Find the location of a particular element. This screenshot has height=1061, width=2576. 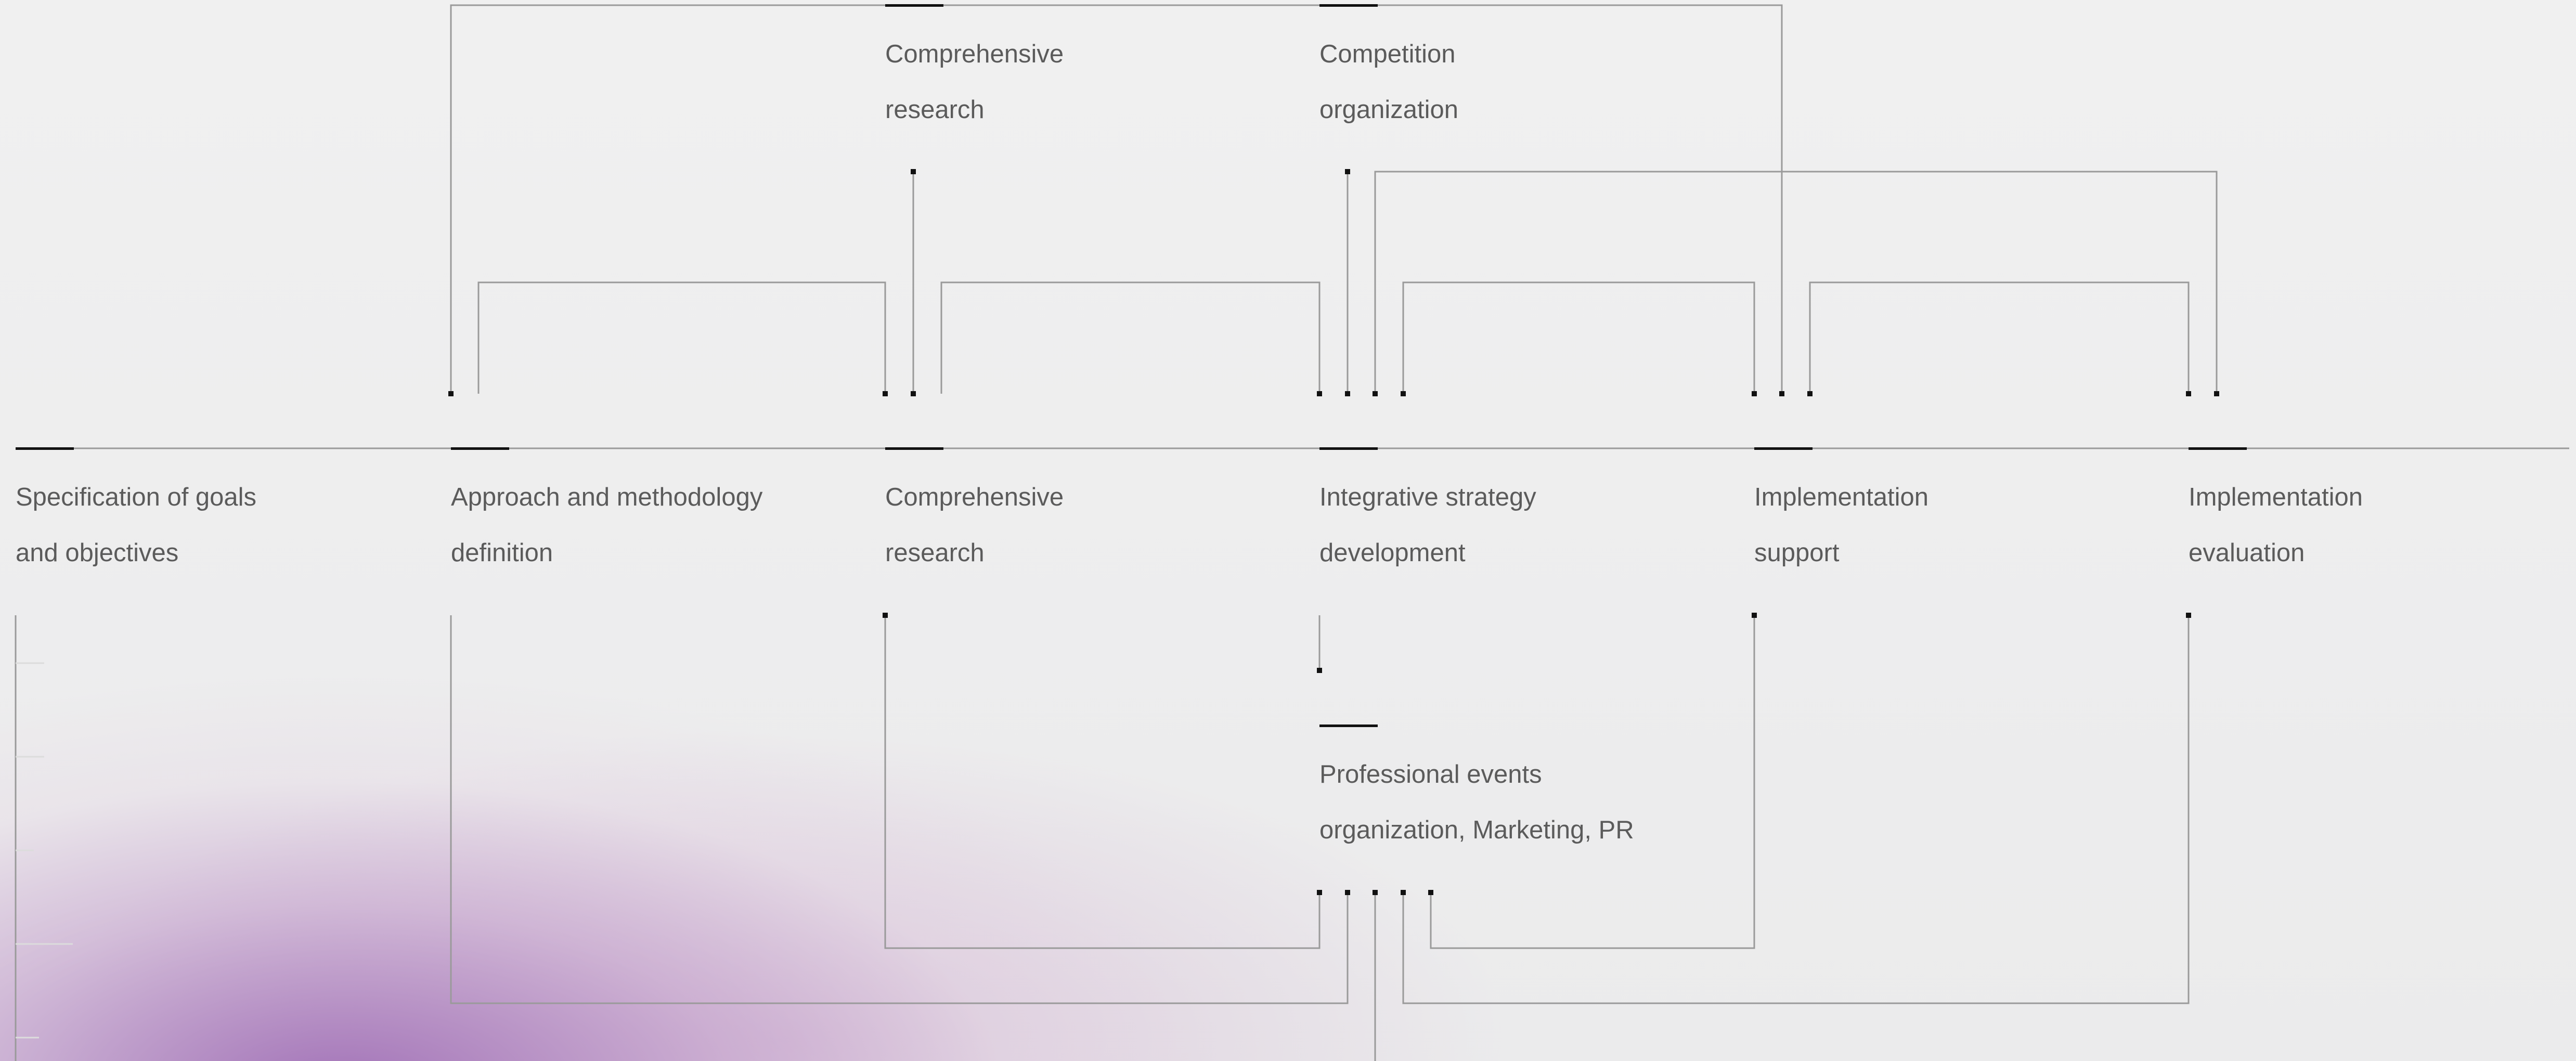

step-label-line1: Specification of goals is located at coordinates (136, 497).